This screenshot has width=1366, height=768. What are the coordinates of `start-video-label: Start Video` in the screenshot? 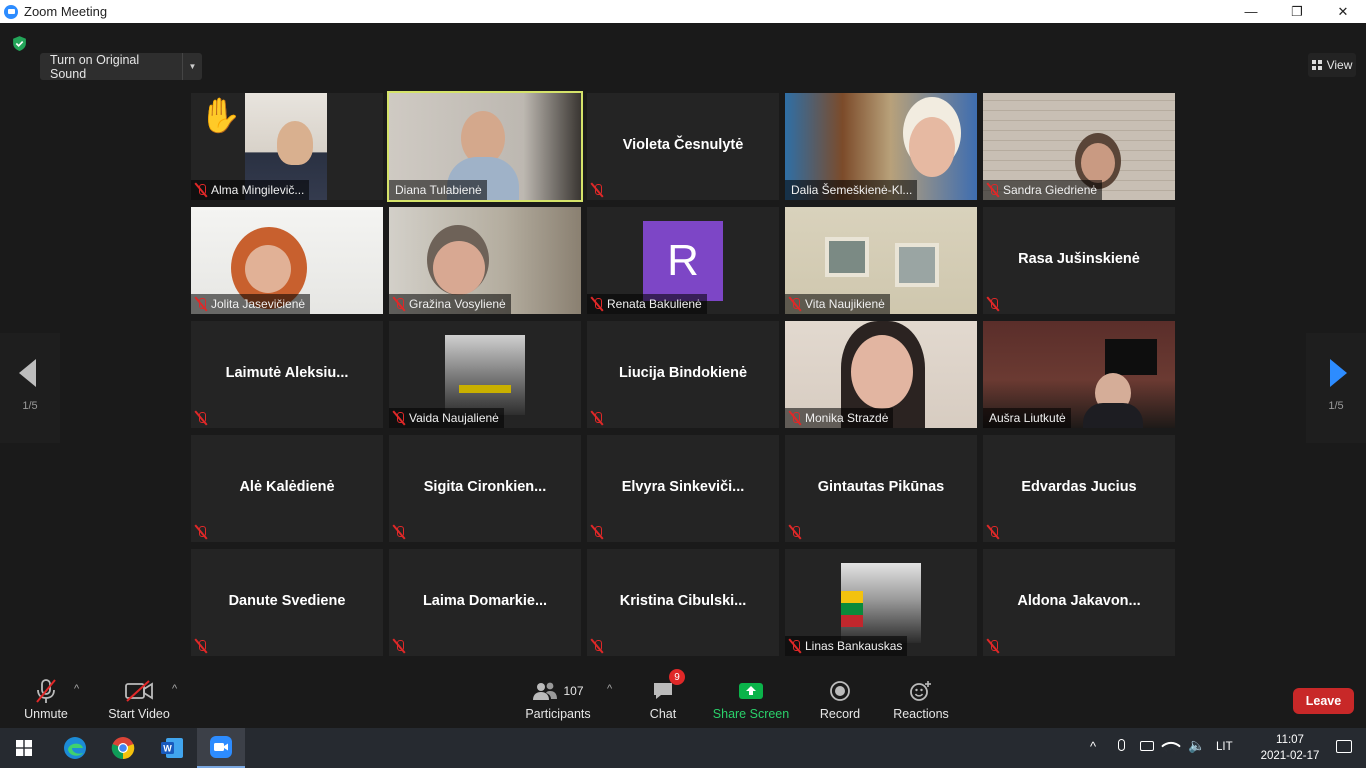 It's located at (139, 714).